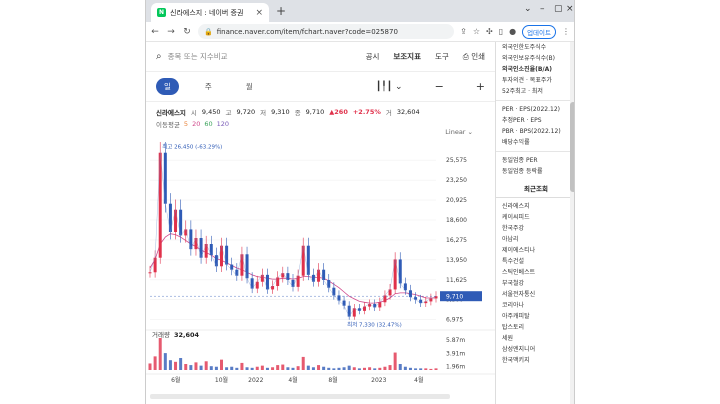  Describe the element at coordinates (187, 32) in the screenshot. I see `reload-icon: ↻` at that location.